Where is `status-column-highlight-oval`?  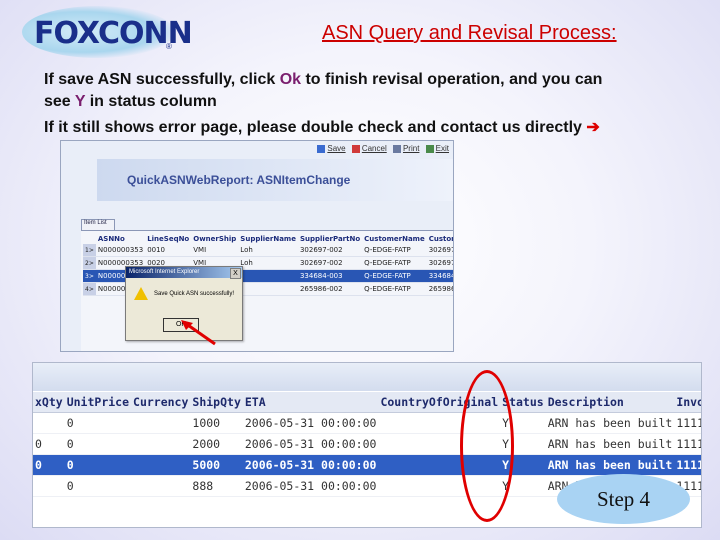 status-column-highlight-oval is located at coordinates (487, 446).